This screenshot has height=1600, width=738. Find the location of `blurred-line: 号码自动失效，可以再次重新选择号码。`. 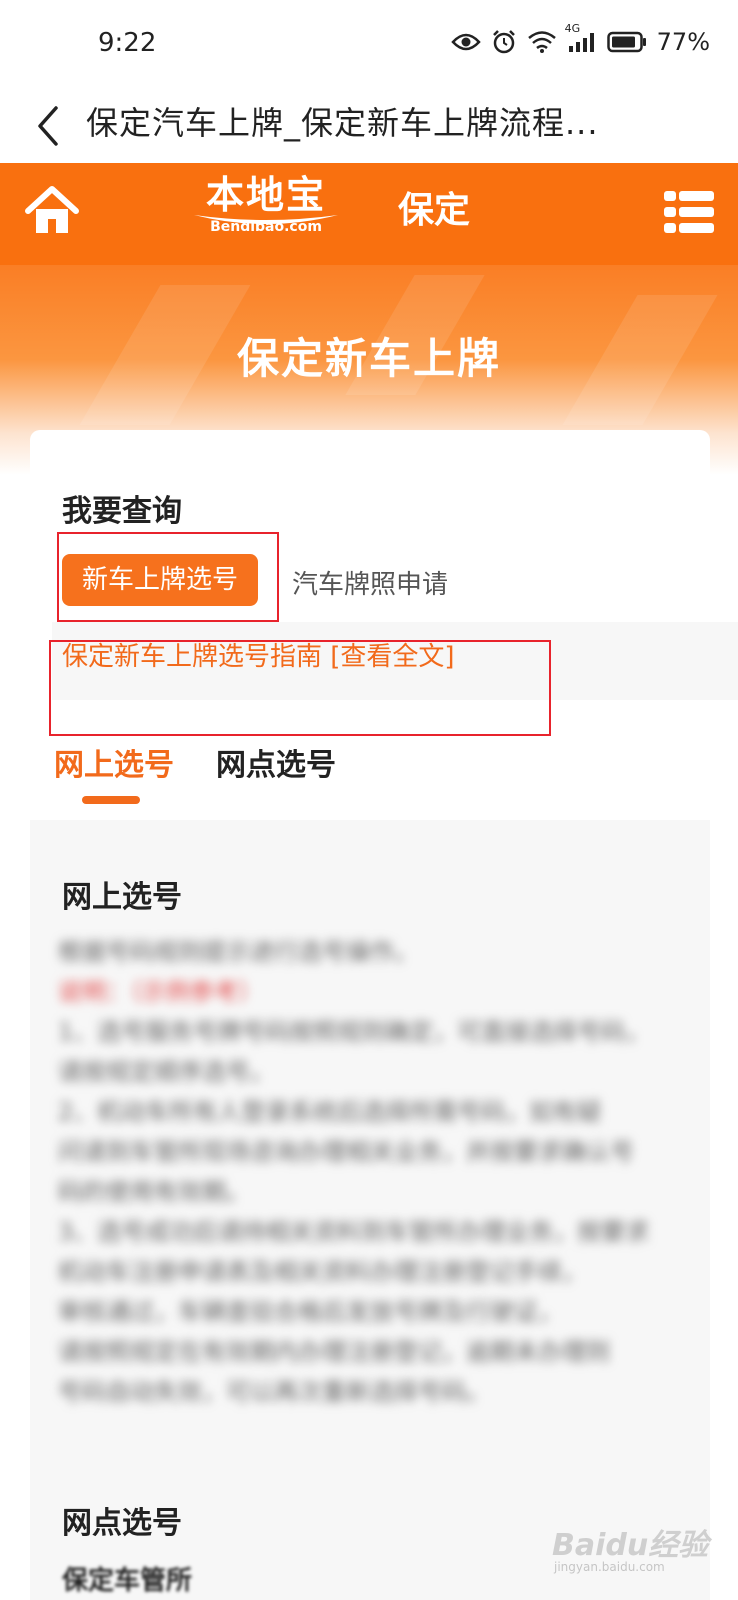

blurred-line: 号码自动失效，可以再次重新选择号码。 is located at coordinates (274, 1392).